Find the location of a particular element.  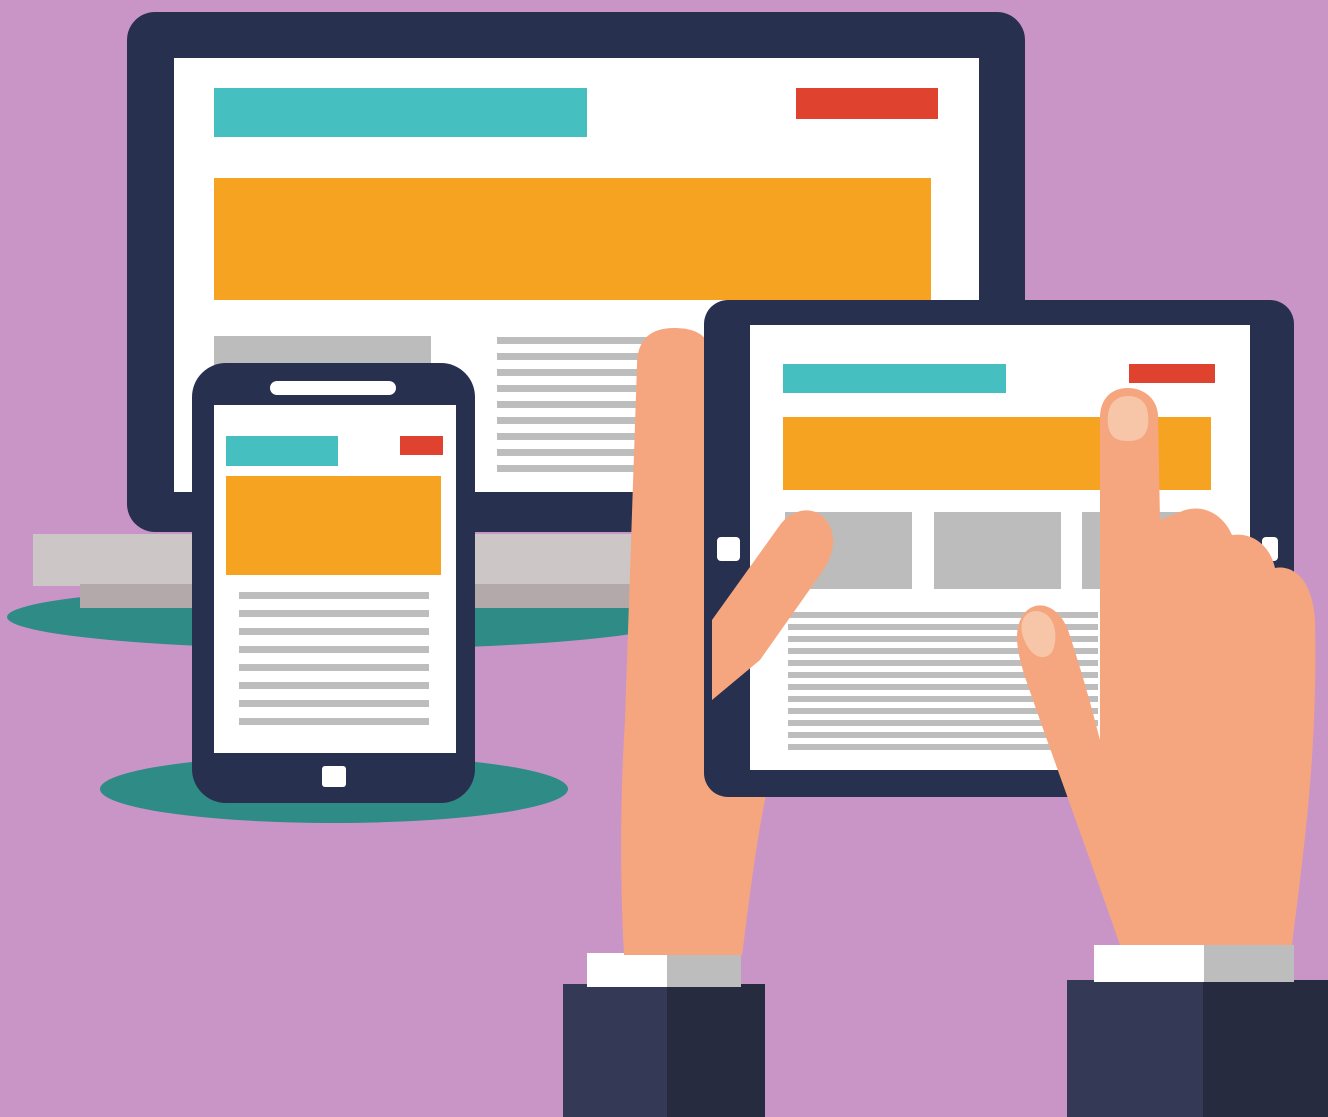

phone-banner is located at coordinates (333, 525).